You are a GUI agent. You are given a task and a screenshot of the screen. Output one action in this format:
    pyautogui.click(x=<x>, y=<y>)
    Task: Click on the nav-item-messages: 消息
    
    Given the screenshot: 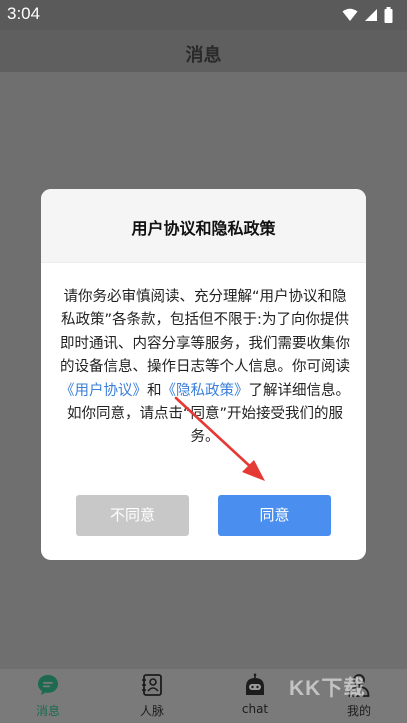 What is the action you would take?
    pyautogui.click(x=48, y=696)
    